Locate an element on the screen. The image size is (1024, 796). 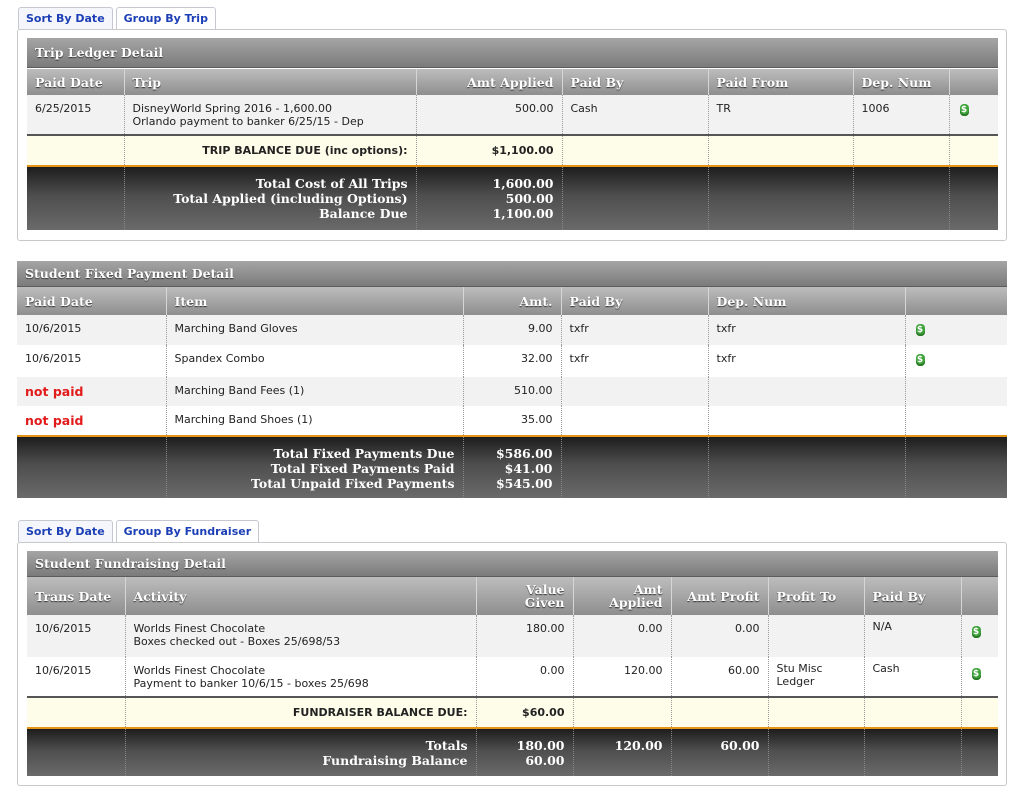
col-trans-date: Trans Date is located at coordinates (76, 596).